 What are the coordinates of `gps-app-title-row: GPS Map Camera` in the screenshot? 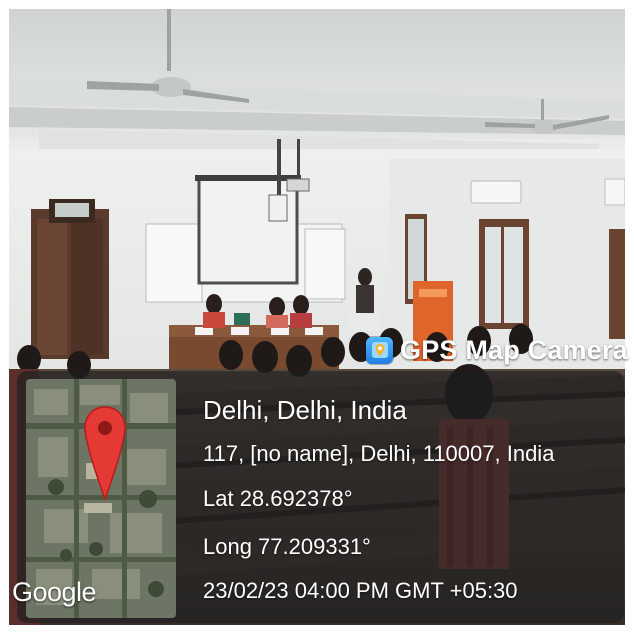 It's located at (497, 350).